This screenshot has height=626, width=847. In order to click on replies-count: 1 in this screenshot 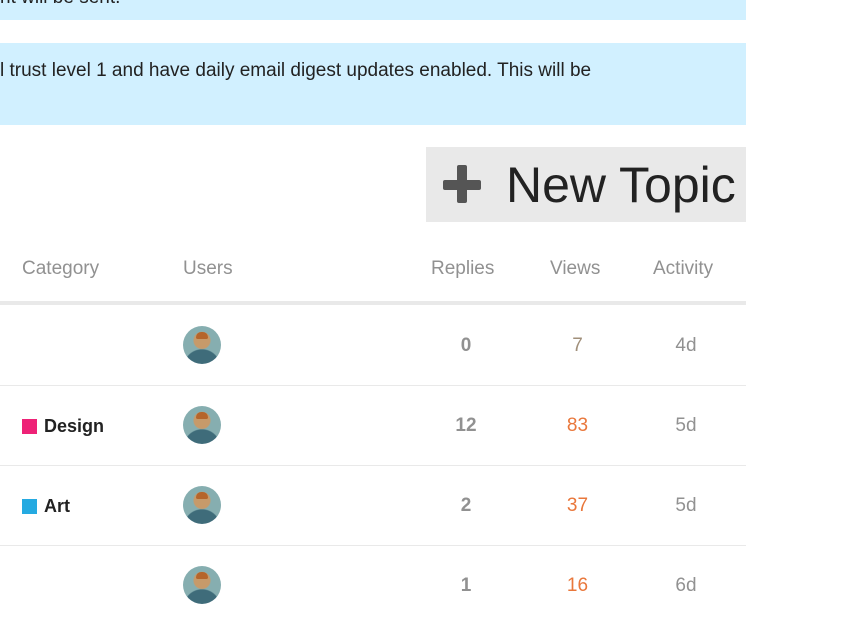, I will do `click(466, 585)`.